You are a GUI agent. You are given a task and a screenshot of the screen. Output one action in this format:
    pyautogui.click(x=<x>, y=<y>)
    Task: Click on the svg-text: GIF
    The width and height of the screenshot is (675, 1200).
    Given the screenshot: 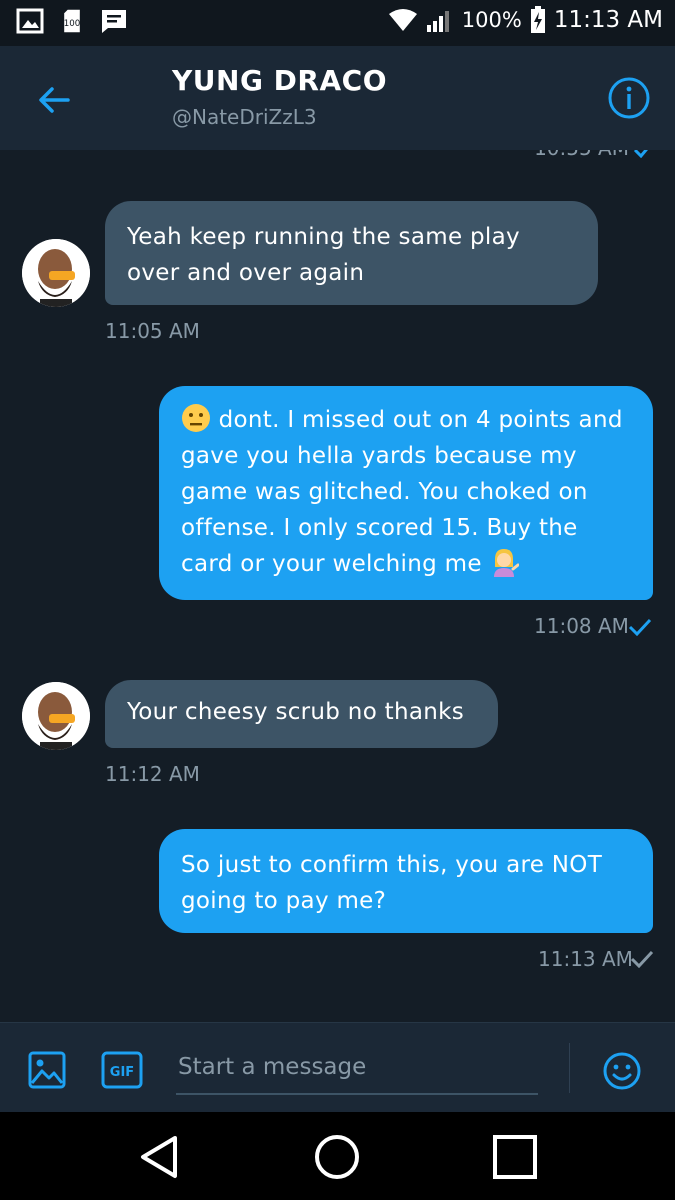 What is the action you would take?
    pyautogui.click(x=122, y=1072)
    